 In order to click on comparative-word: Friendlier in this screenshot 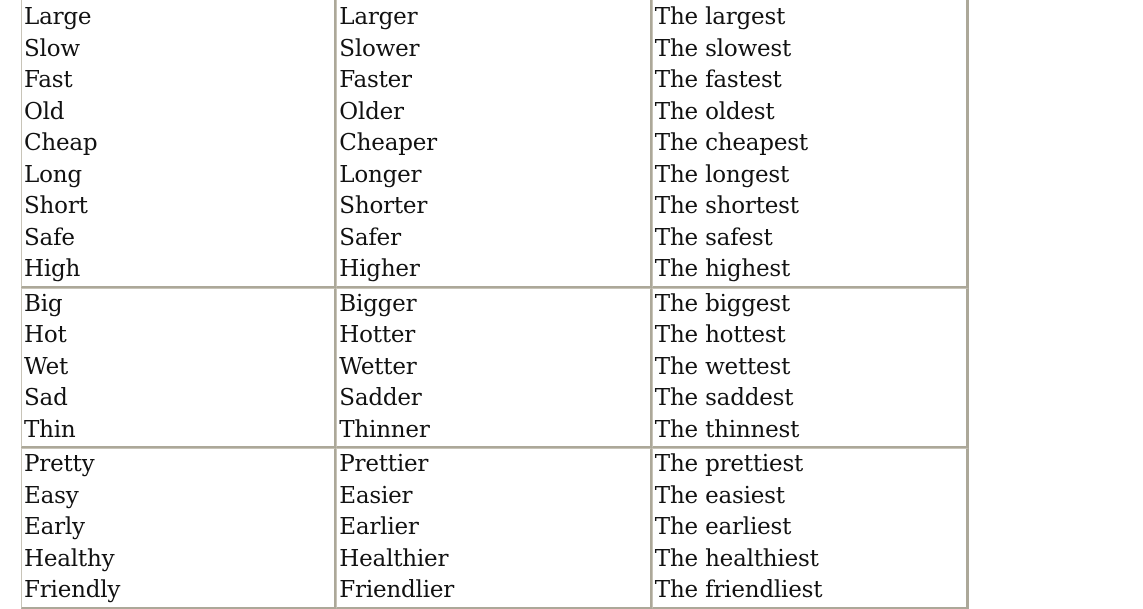, I will do `click(397, 590)`.